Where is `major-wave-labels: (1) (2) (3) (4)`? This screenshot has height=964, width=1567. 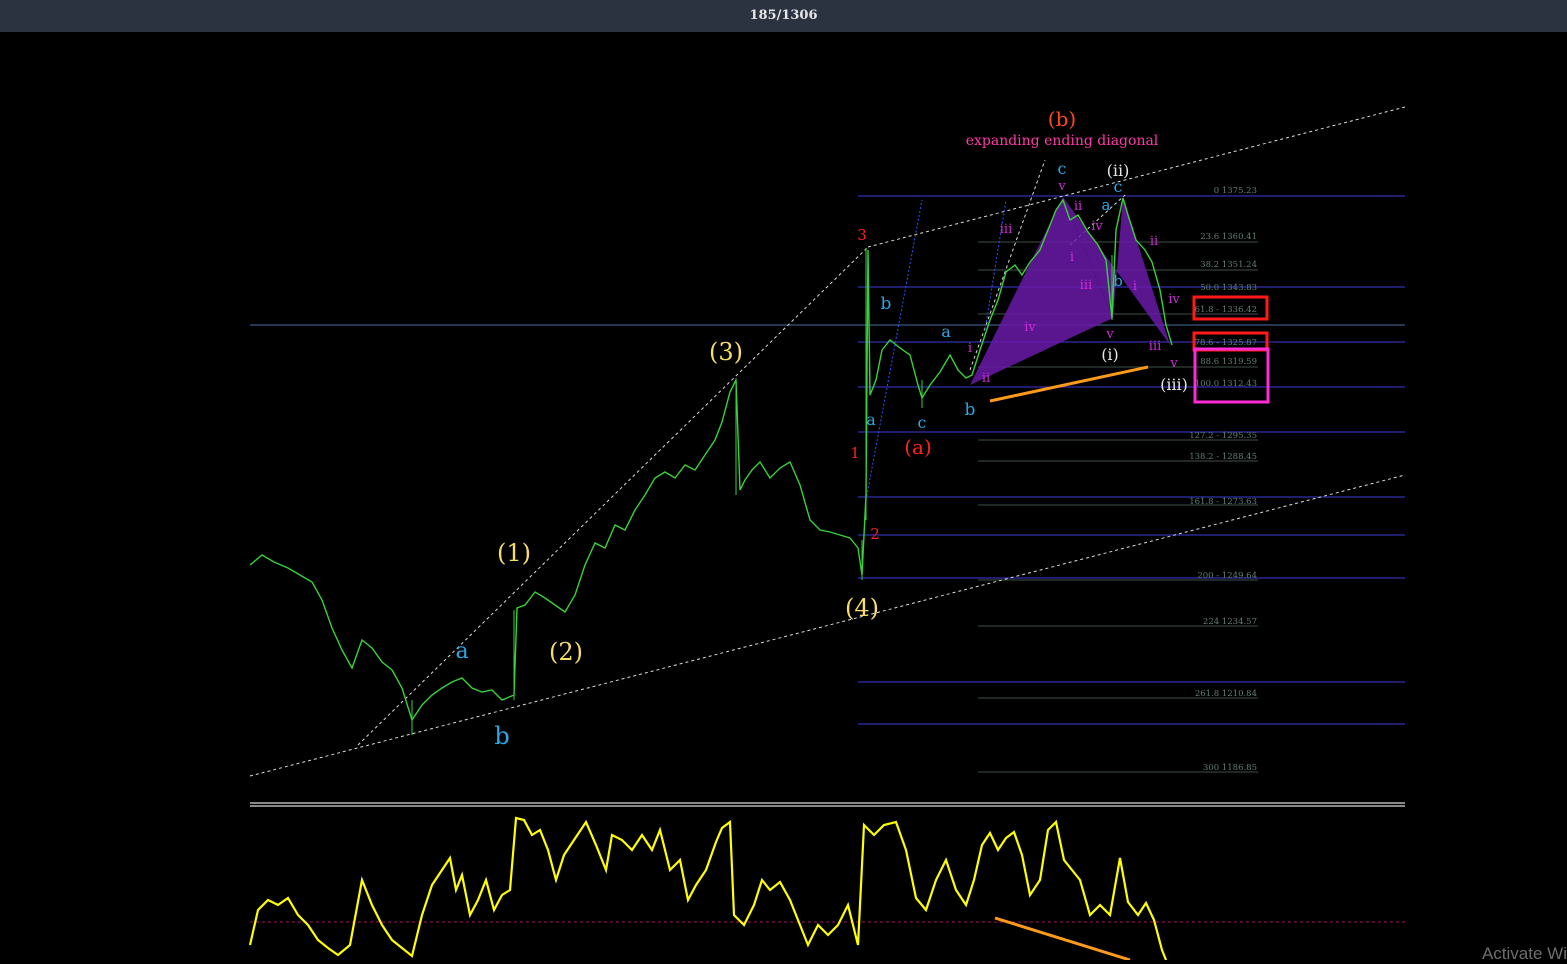 major-wave-labels: (1) (2) (3) (4) is located at coordinates (688, 502).